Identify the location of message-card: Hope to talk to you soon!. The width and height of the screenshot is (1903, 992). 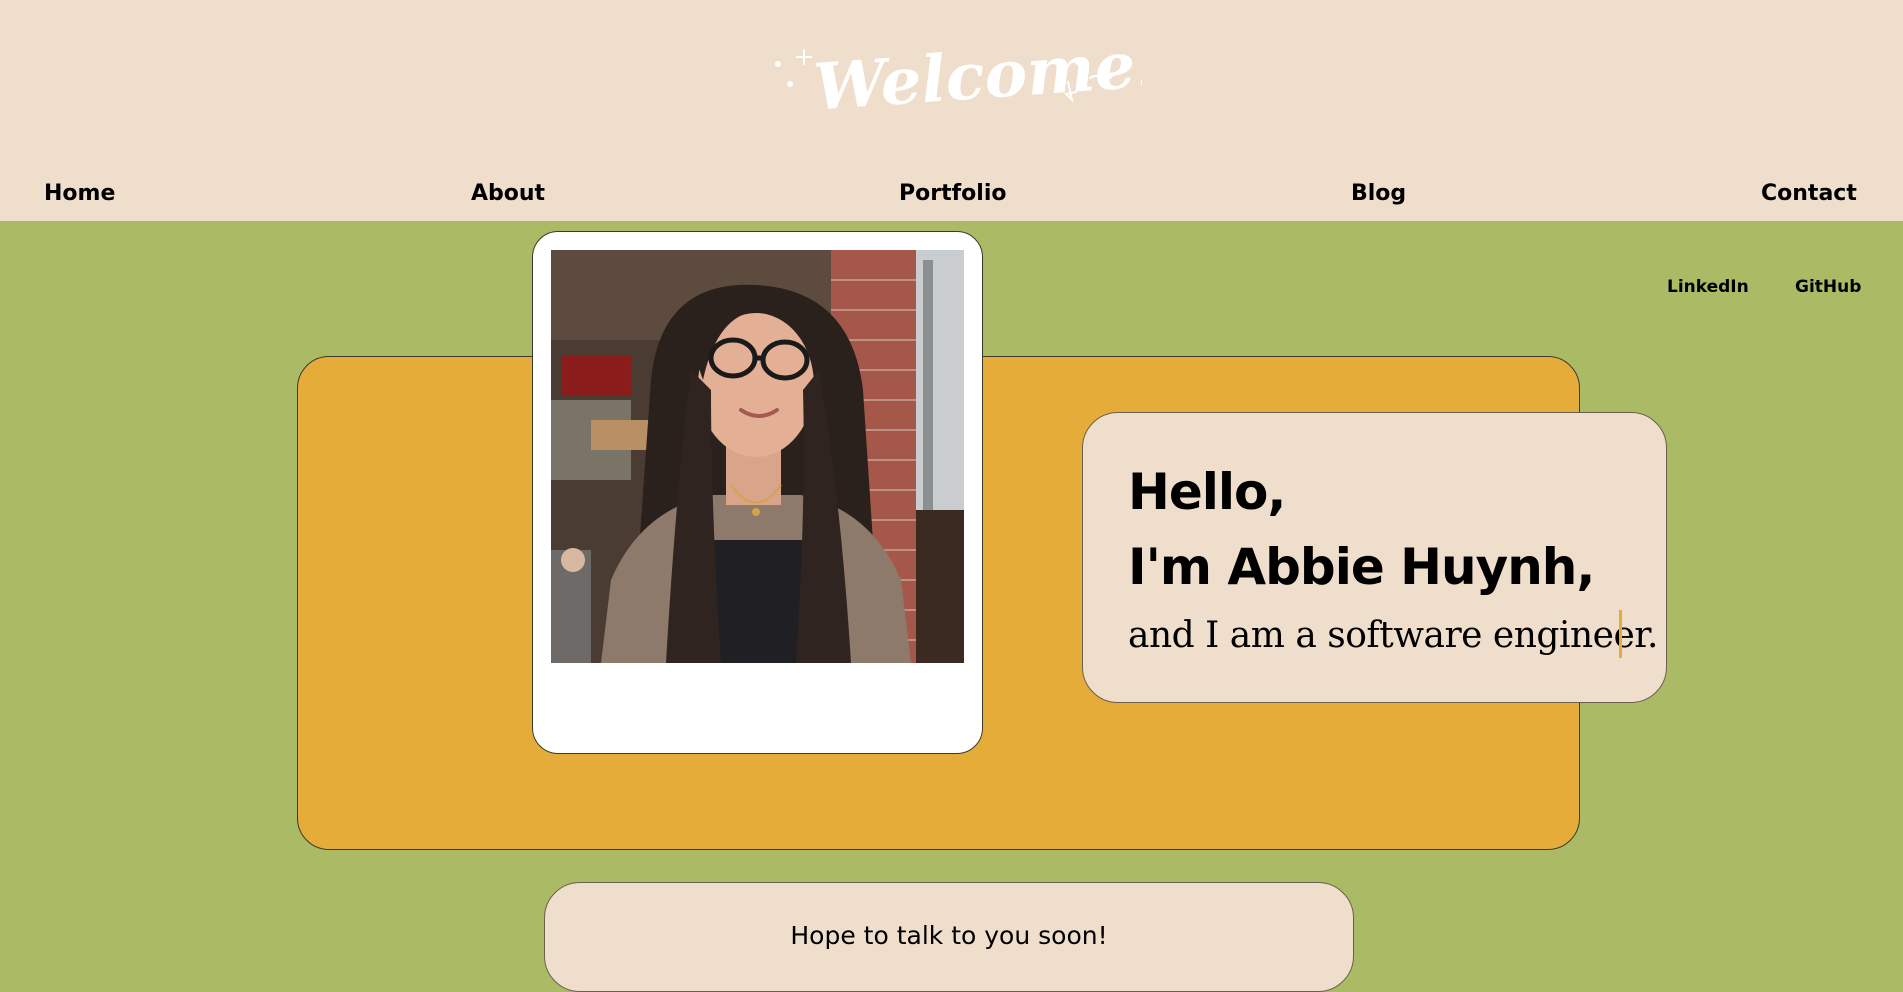
(949, 937).